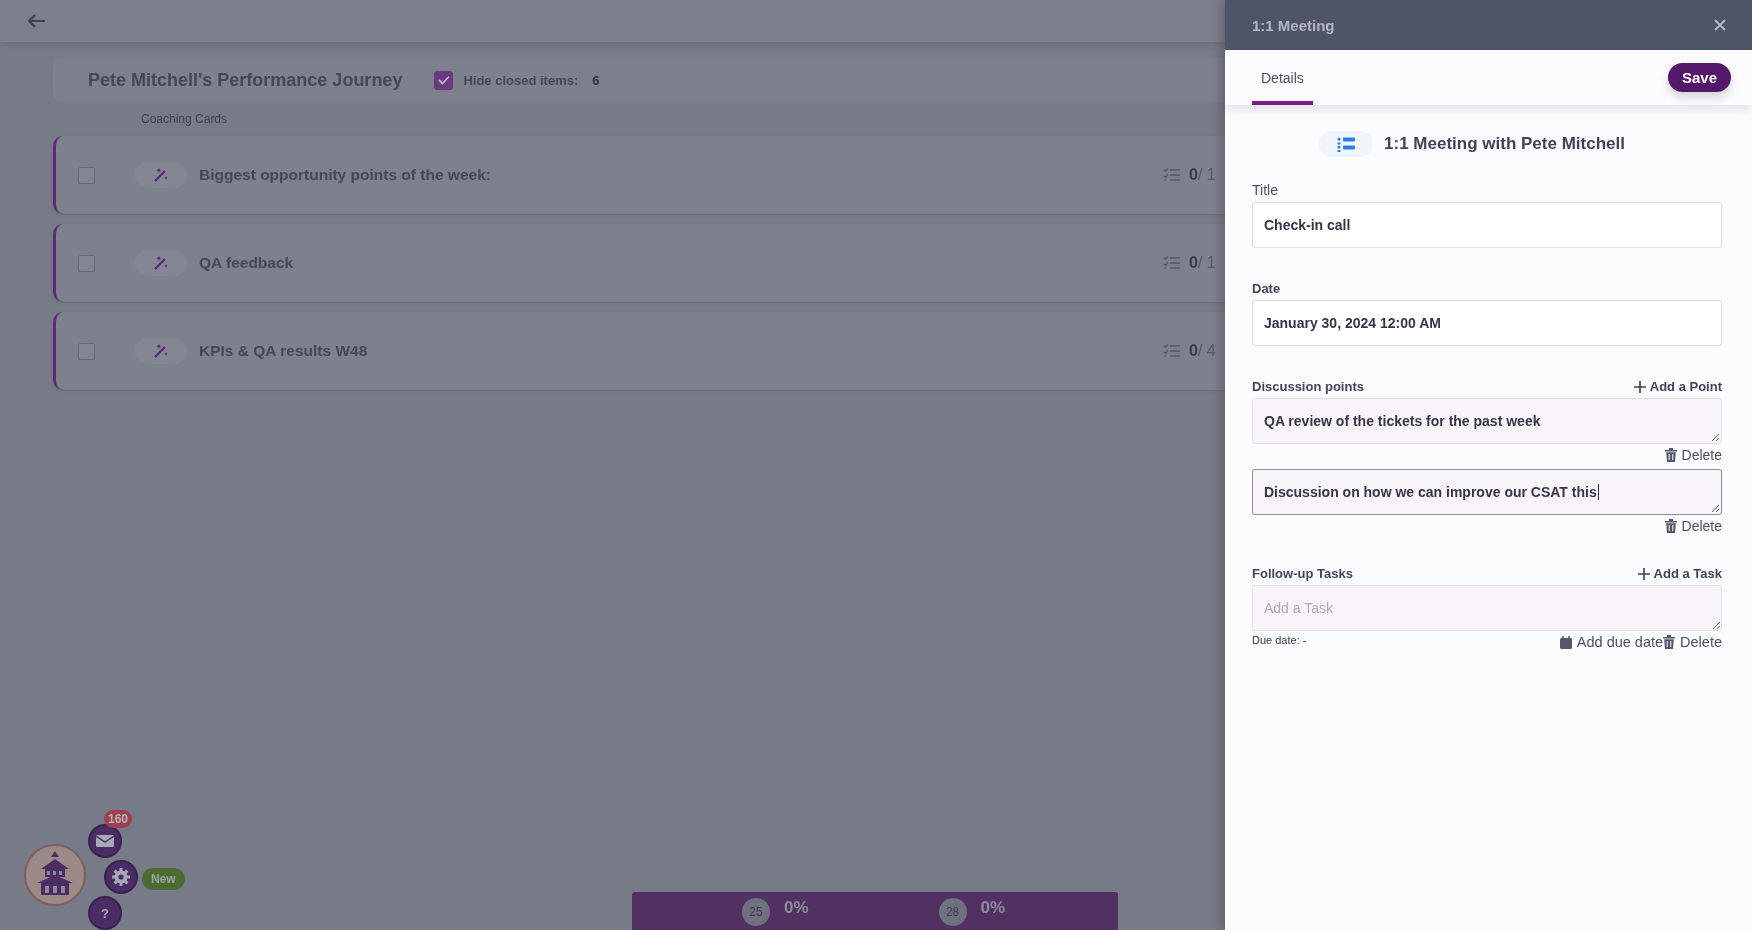 The width and height of the screenshot is (1752, 930). Describe the element at coordinates (1279, 640) in the screenshot. I see `due-date-text: Due date: -` at that location.